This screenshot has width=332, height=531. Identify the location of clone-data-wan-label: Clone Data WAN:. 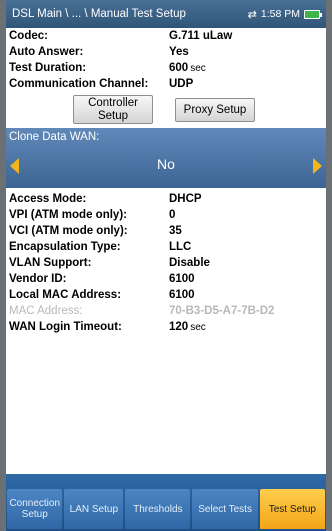
(54, 137).